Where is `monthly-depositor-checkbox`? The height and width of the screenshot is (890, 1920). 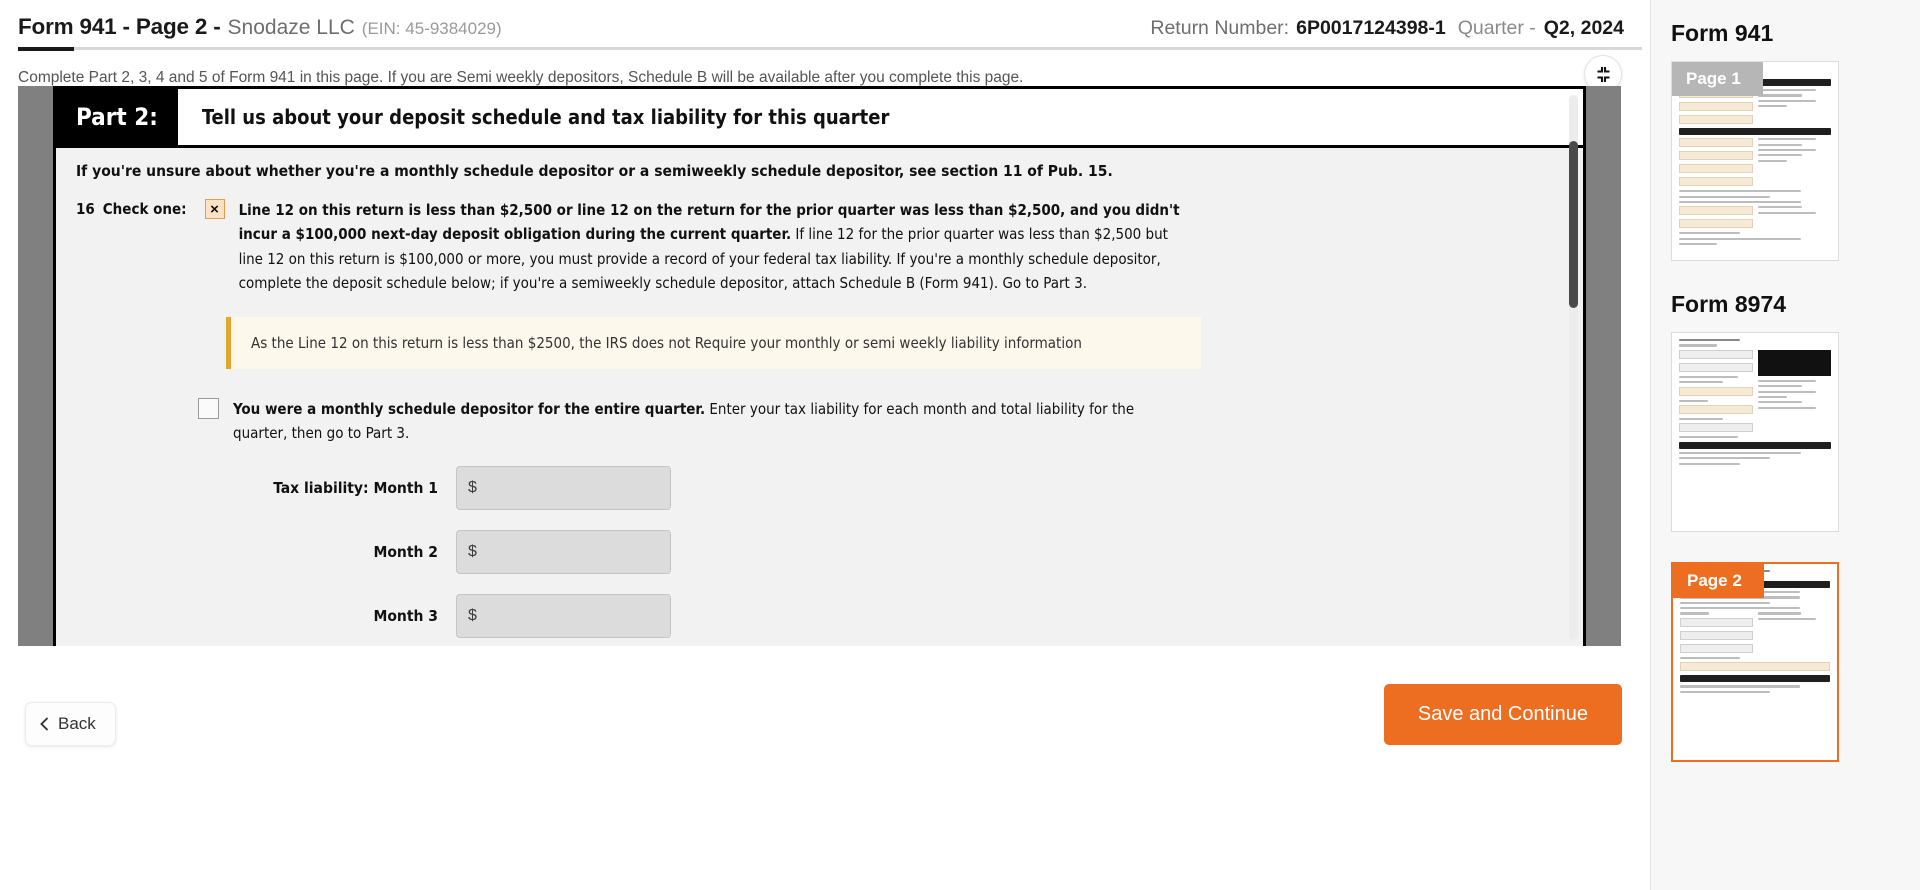
monthly-depositor-checkbox is located at coordinates (208, 409).